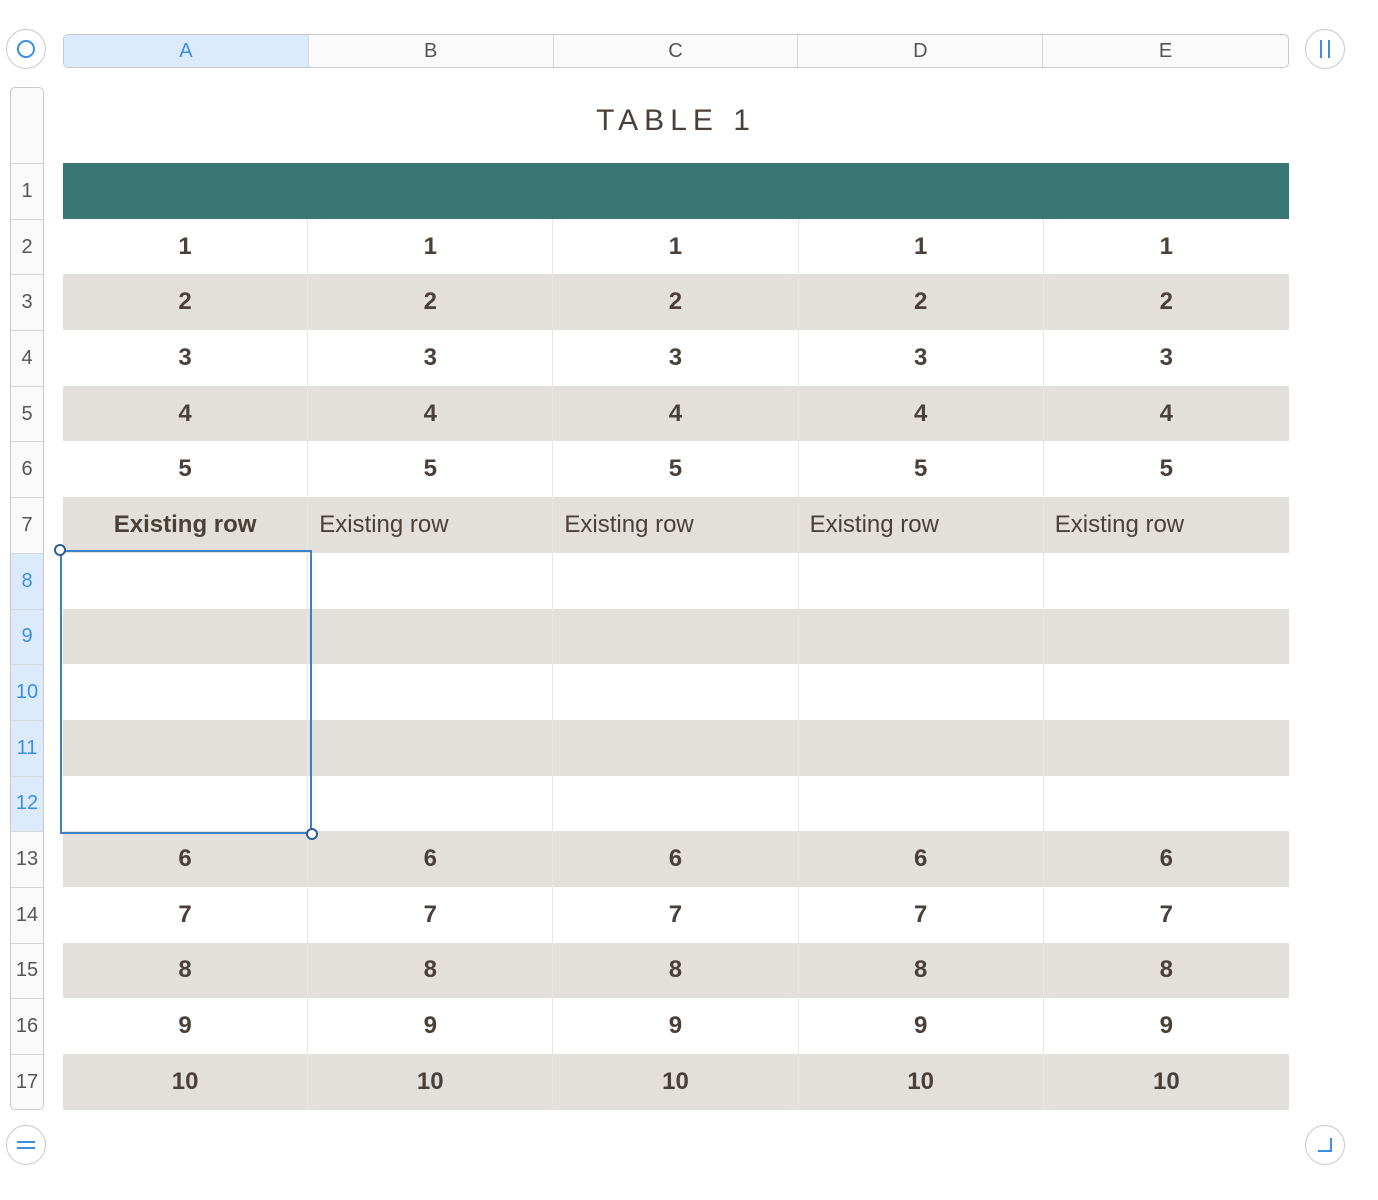 The image size is (1378, 1200). I want to click on row-header-7: 7, so click(27, 526).